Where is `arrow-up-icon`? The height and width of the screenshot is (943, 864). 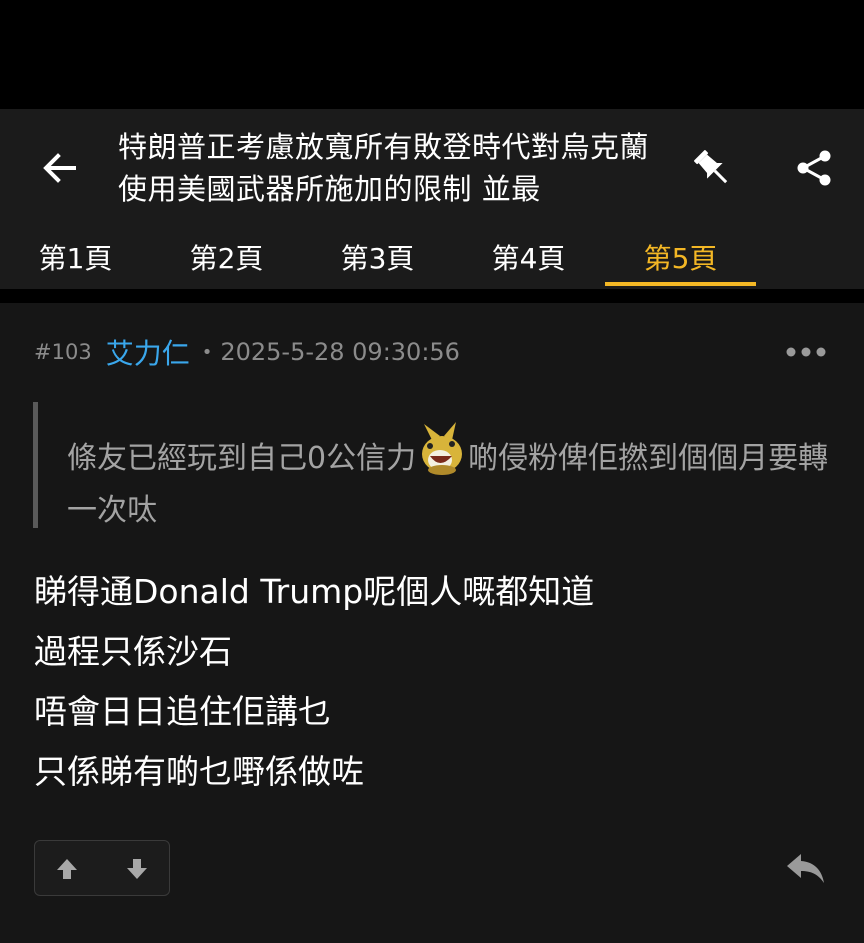 arrow-up-icon is located at coordinates (67, 869).